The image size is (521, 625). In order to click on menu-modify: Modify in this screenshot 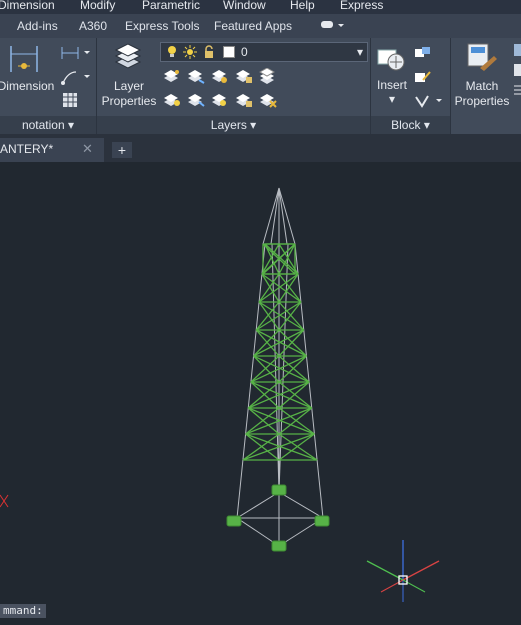, I will do `click(97, 5)`.